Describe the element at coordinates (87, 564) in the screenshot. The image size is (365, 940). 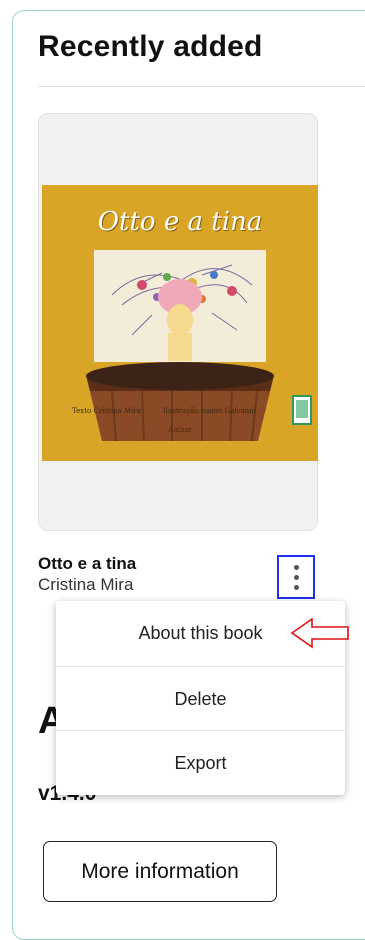
I see `book-title: Otto e a tina` at that location.